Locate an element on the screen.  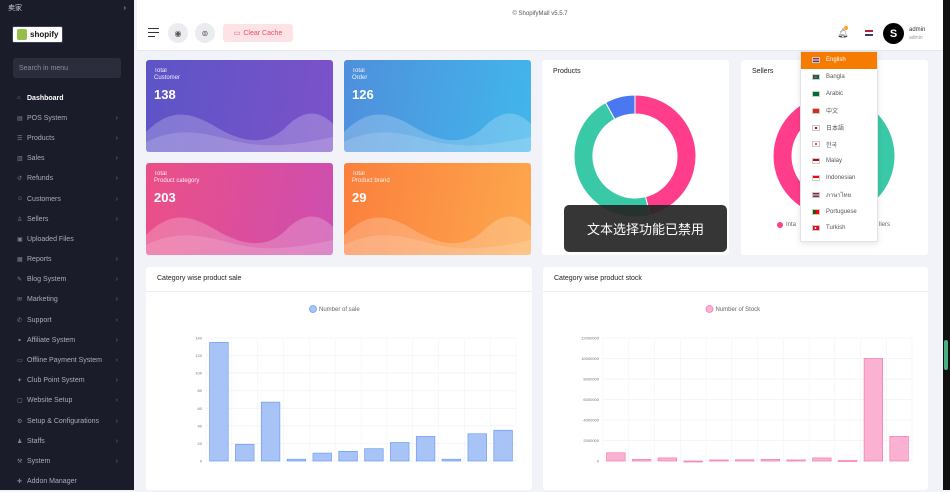
sidebar-item-pos-system: ▤ POS System › is located at coordinates (67, 118).